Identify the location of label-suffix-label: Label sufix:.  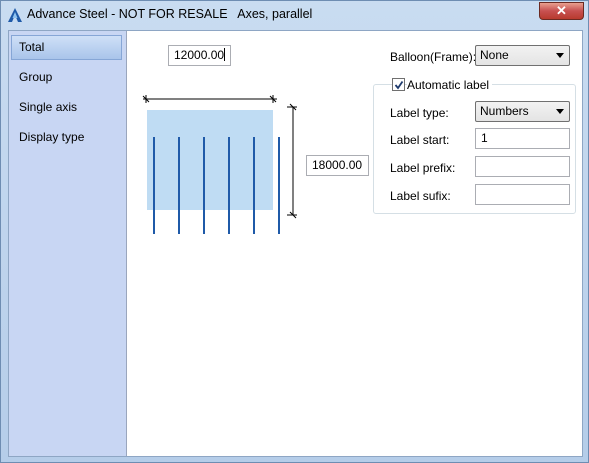
(420, 196).